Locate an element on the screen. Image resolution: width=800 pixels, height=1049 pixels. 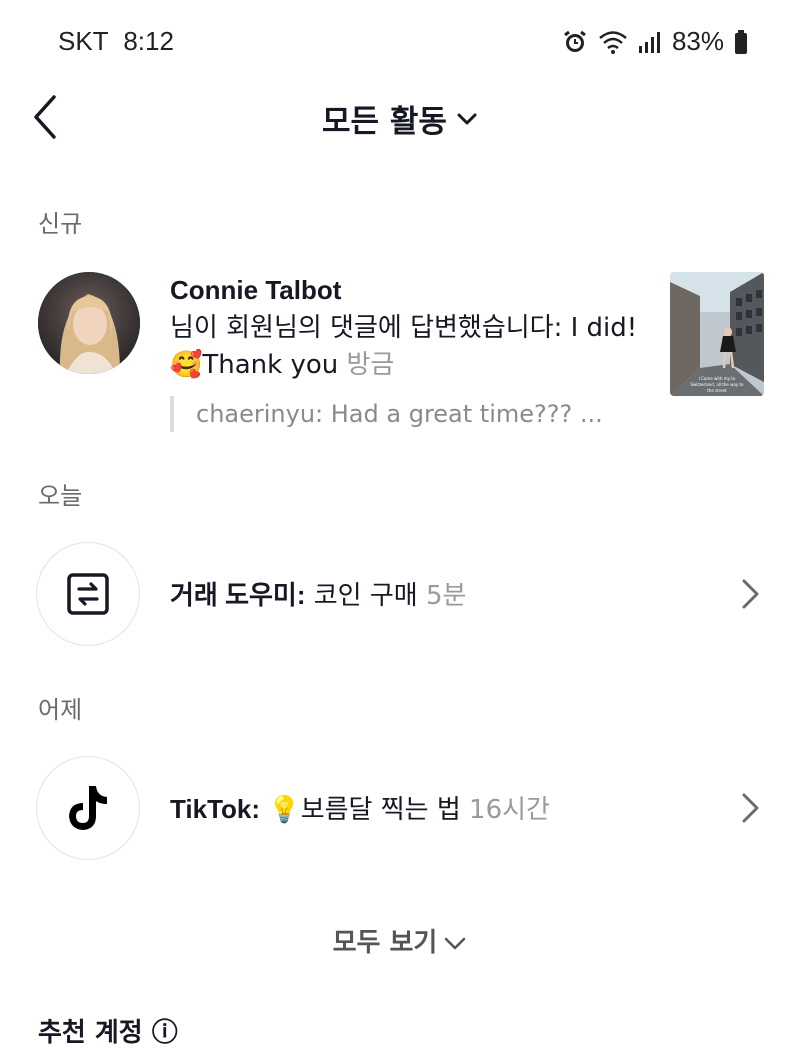
trade-helper-notification: 거래 도우미: 코인 구매 5분 is located at coordinates (400, 596).